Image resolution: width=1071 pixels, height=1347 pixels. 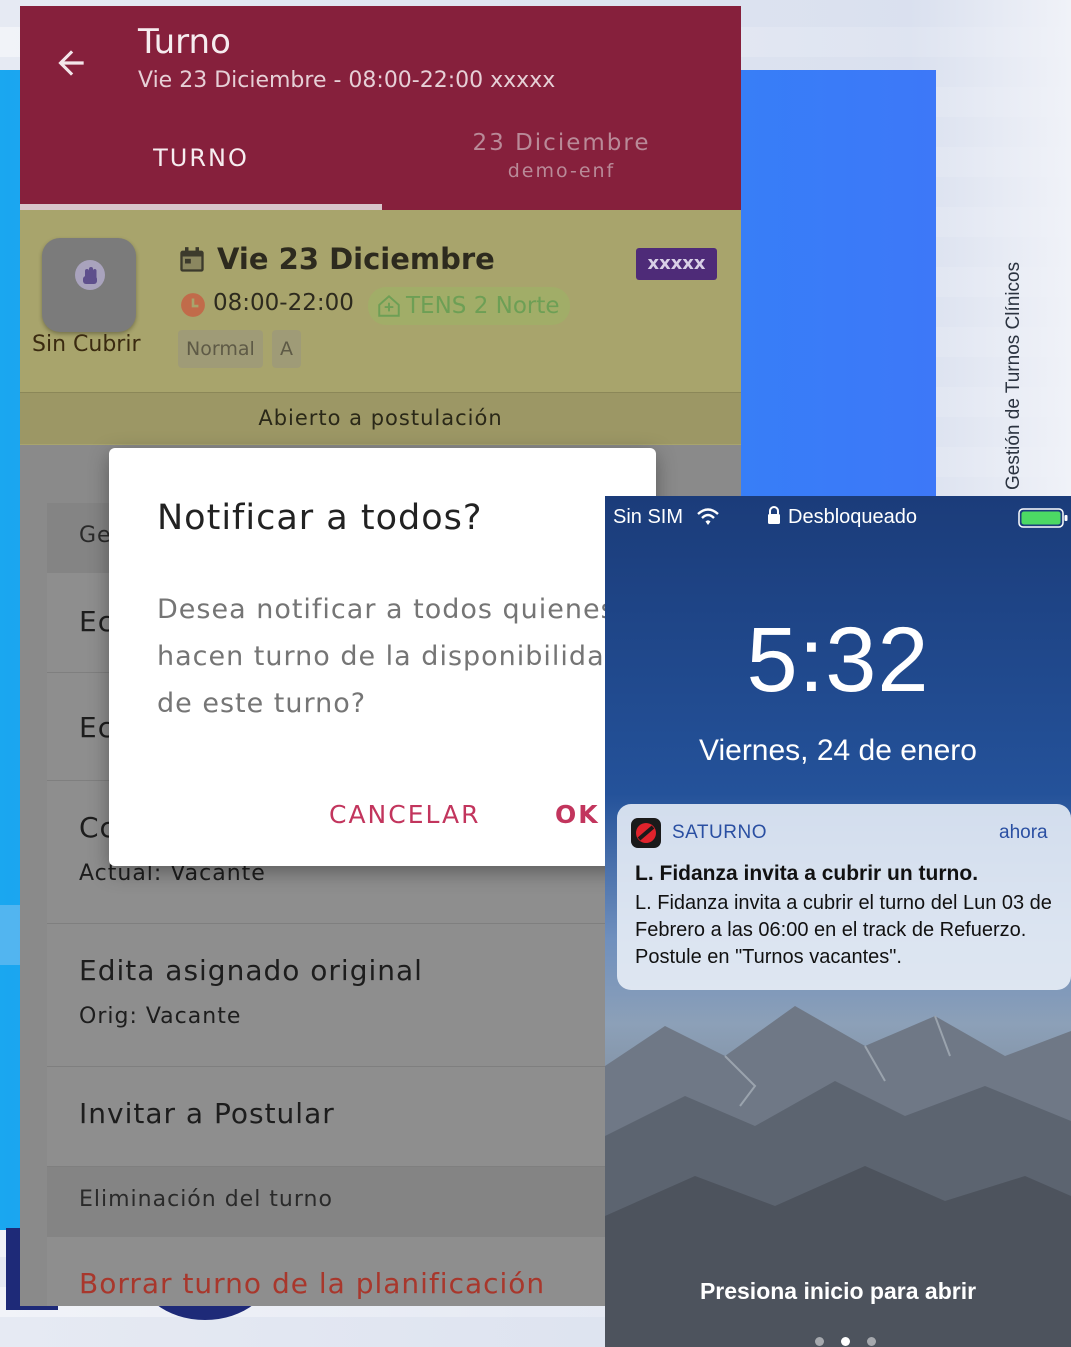 What do you see at coordinates (852, 517) in the screenshot?
I see `lock-status: Desbloqueado` at bounding box center [852, 517].